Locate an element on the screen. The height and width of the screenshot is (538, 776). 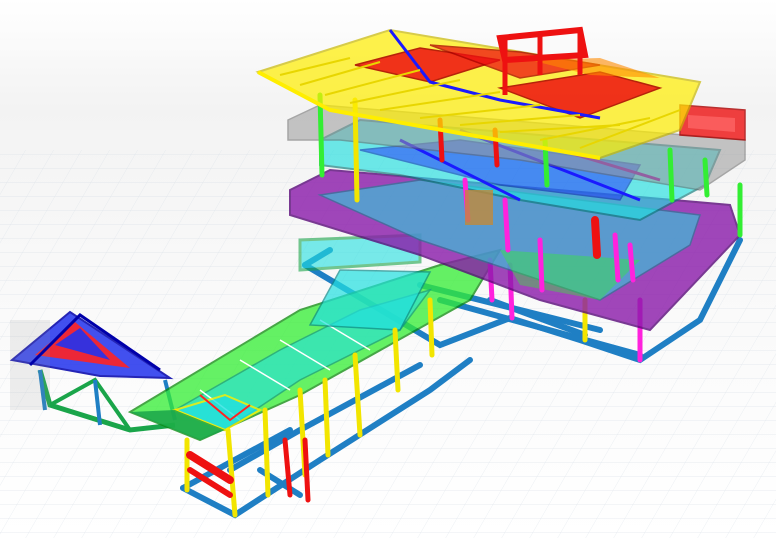
stair-core is located at coordinates (479, 207).